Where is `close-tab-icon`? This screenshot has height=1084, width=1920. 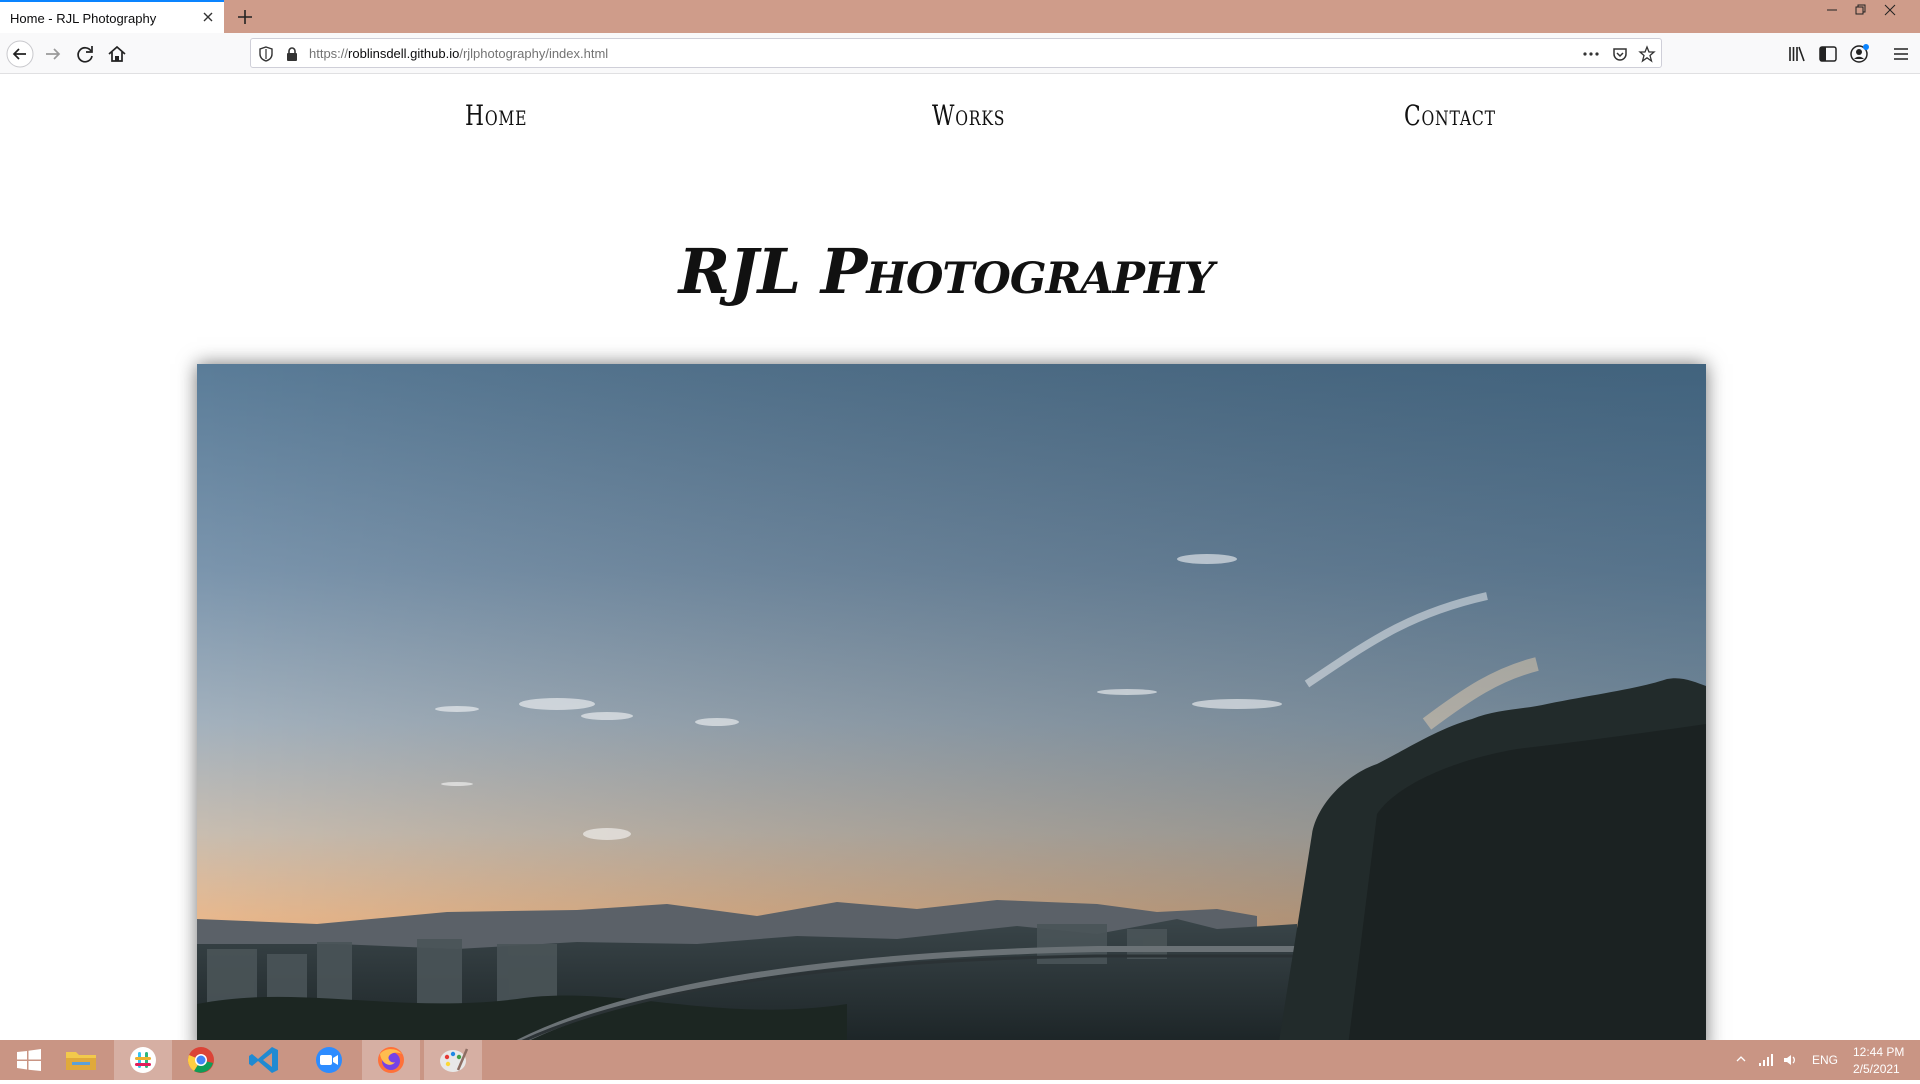
close-tab-icon is located at coordinates (208, 17).